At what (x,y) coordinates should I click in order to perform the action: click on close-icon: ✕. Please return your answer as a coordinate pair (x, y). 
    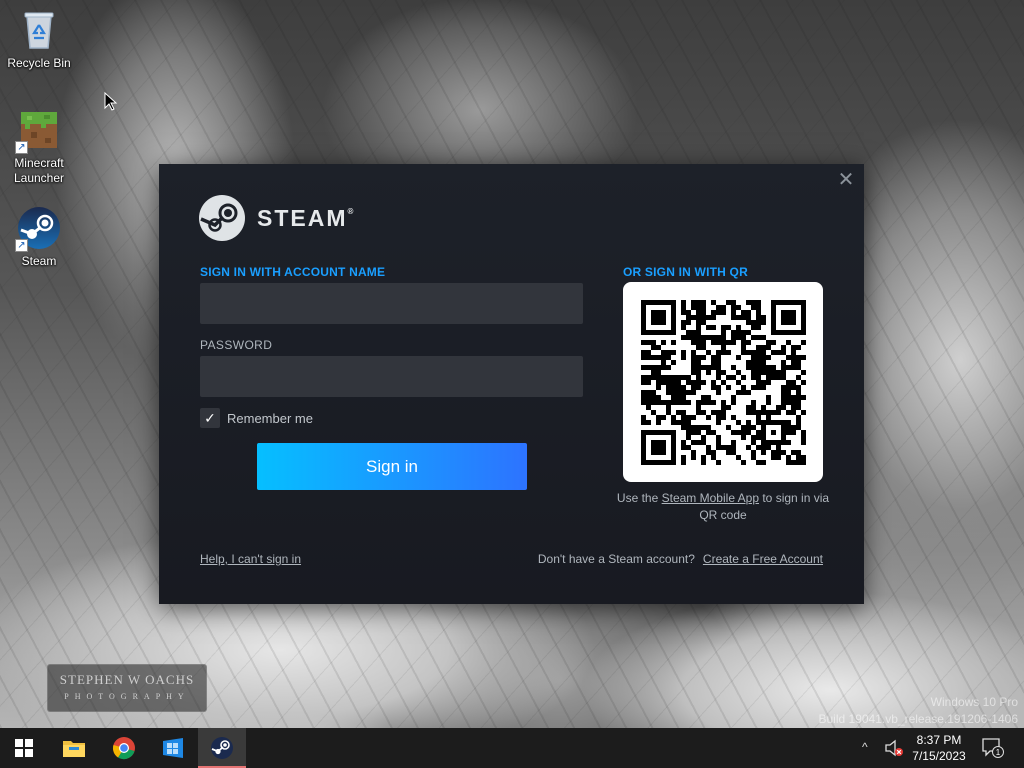
    Looking at the image, I should click on (846, 180).